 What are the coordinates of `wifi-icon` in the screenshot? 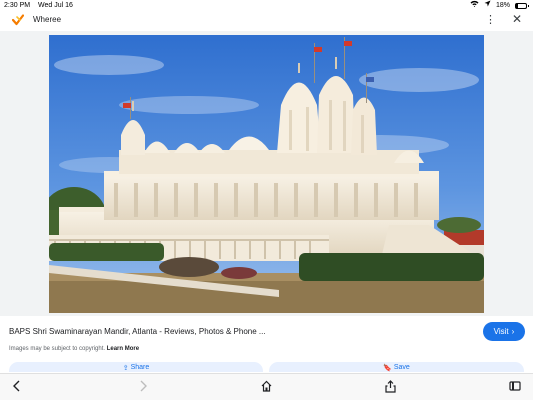 It's located at (474, 5).